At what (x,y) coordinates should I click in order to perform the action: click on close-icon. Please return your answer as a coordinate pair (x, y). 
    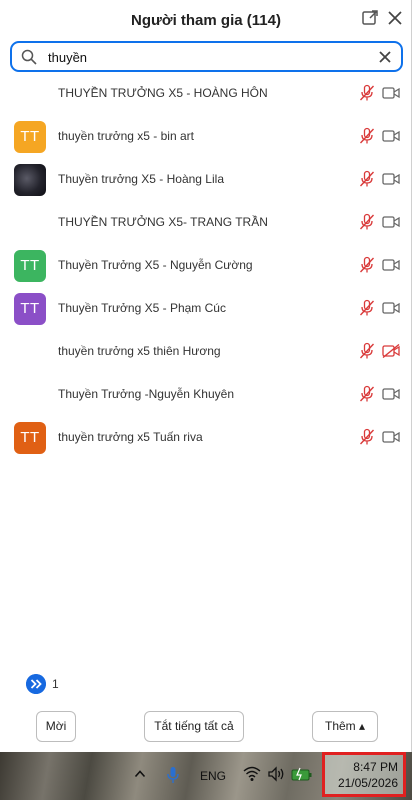
    Looking at the image, I should click on (395, 18).